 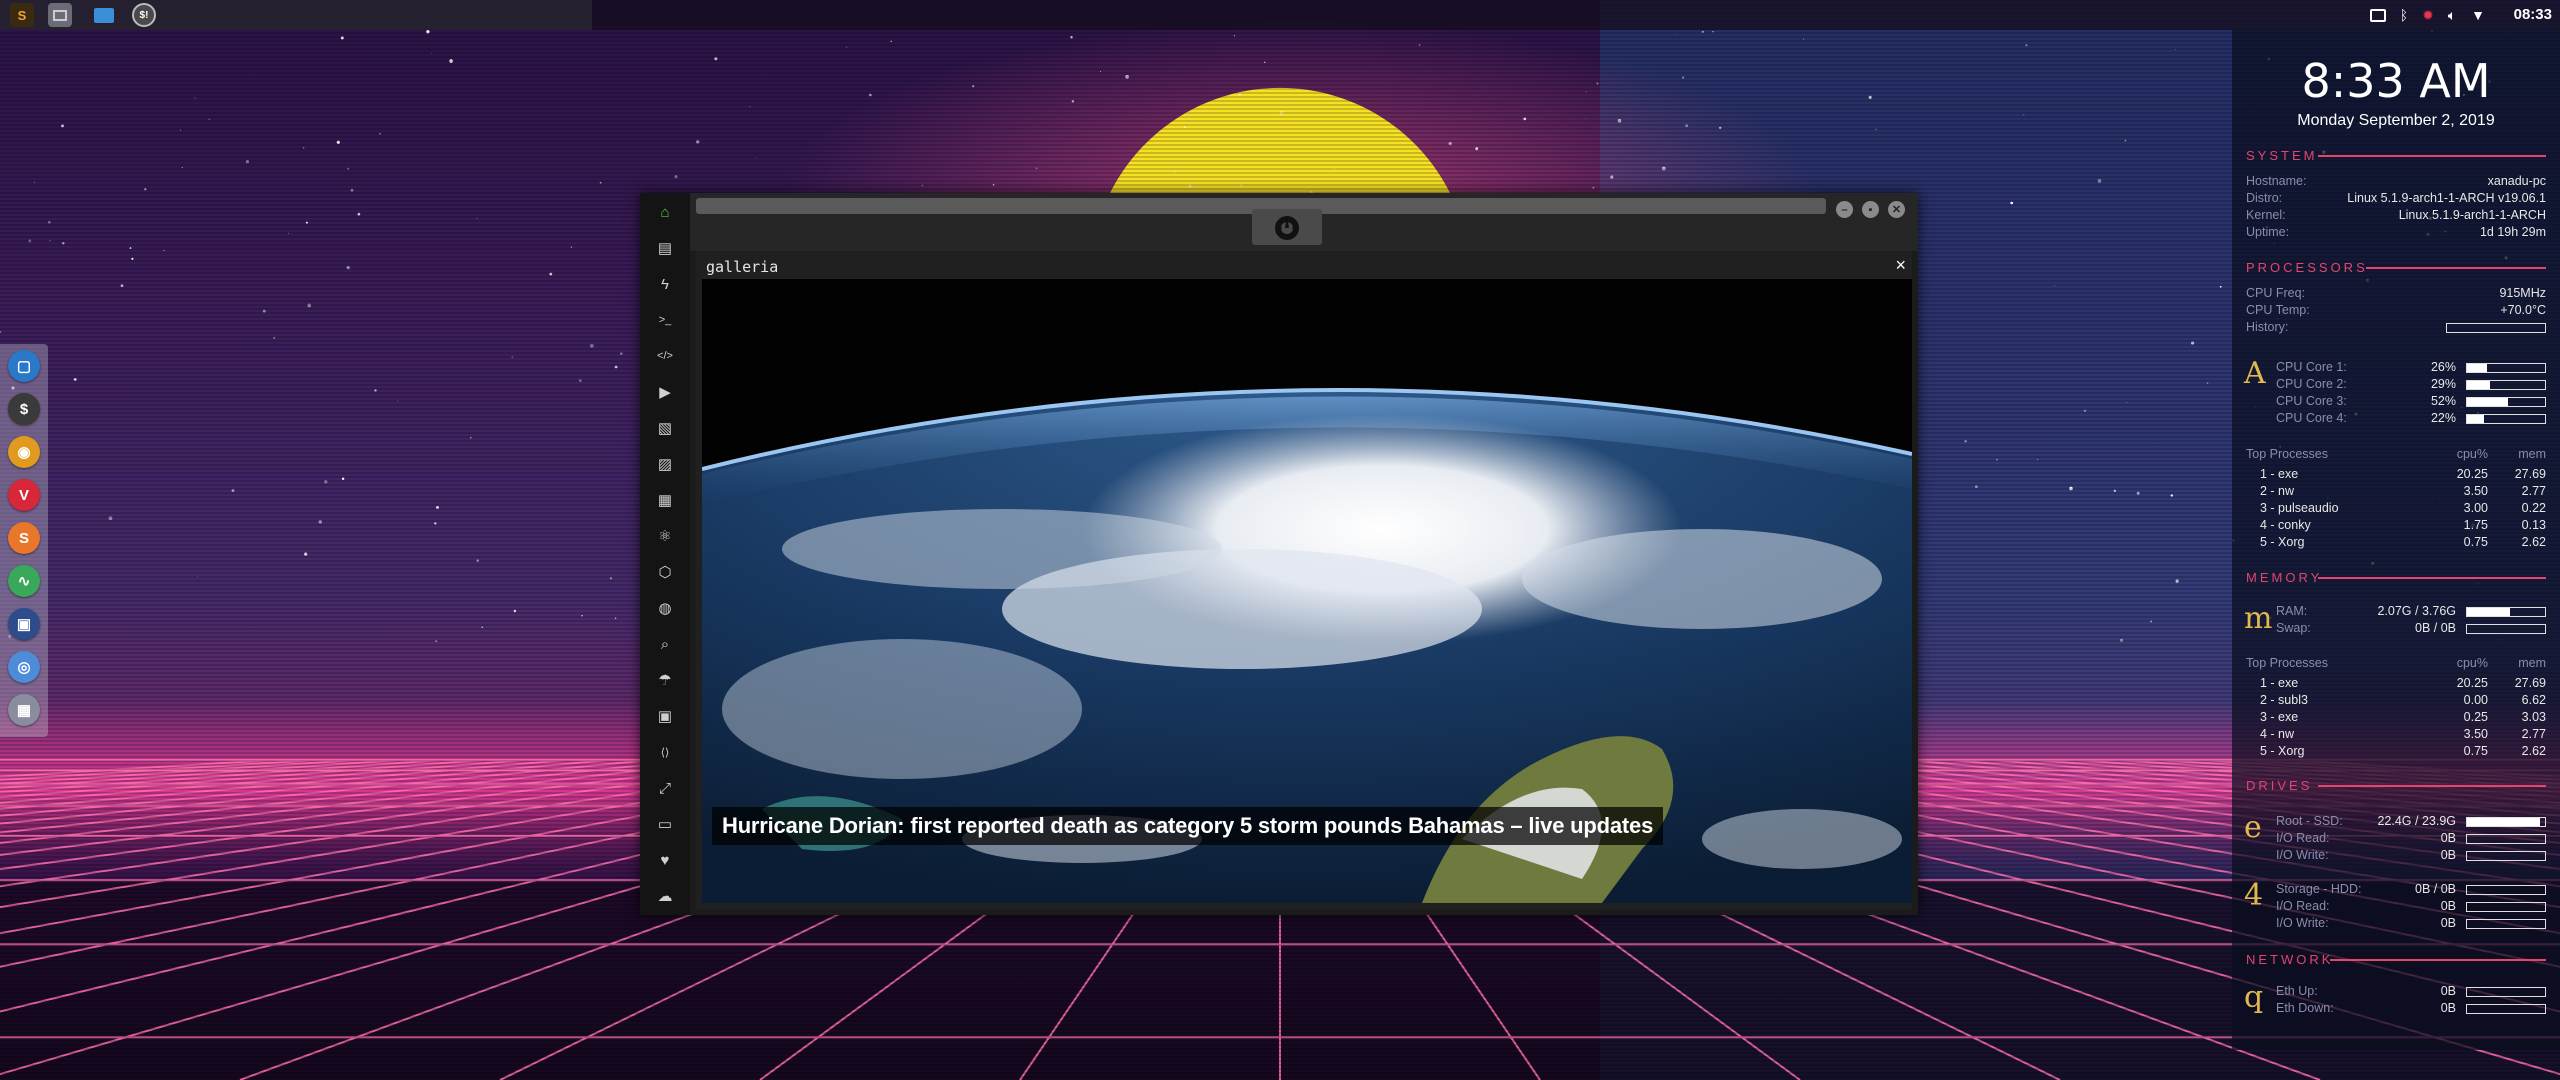 I want to click on scripts-launcher: $!, so click(x=144, y=15).